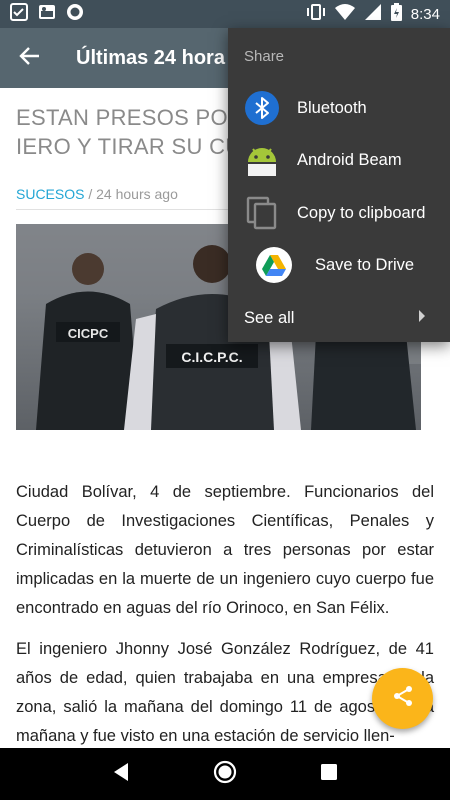 The width and height of the screenshot is (450, 800). Describe the element at coordinates (225, 14) in the screenshot. I see `status-bar: 8:34` at that location.